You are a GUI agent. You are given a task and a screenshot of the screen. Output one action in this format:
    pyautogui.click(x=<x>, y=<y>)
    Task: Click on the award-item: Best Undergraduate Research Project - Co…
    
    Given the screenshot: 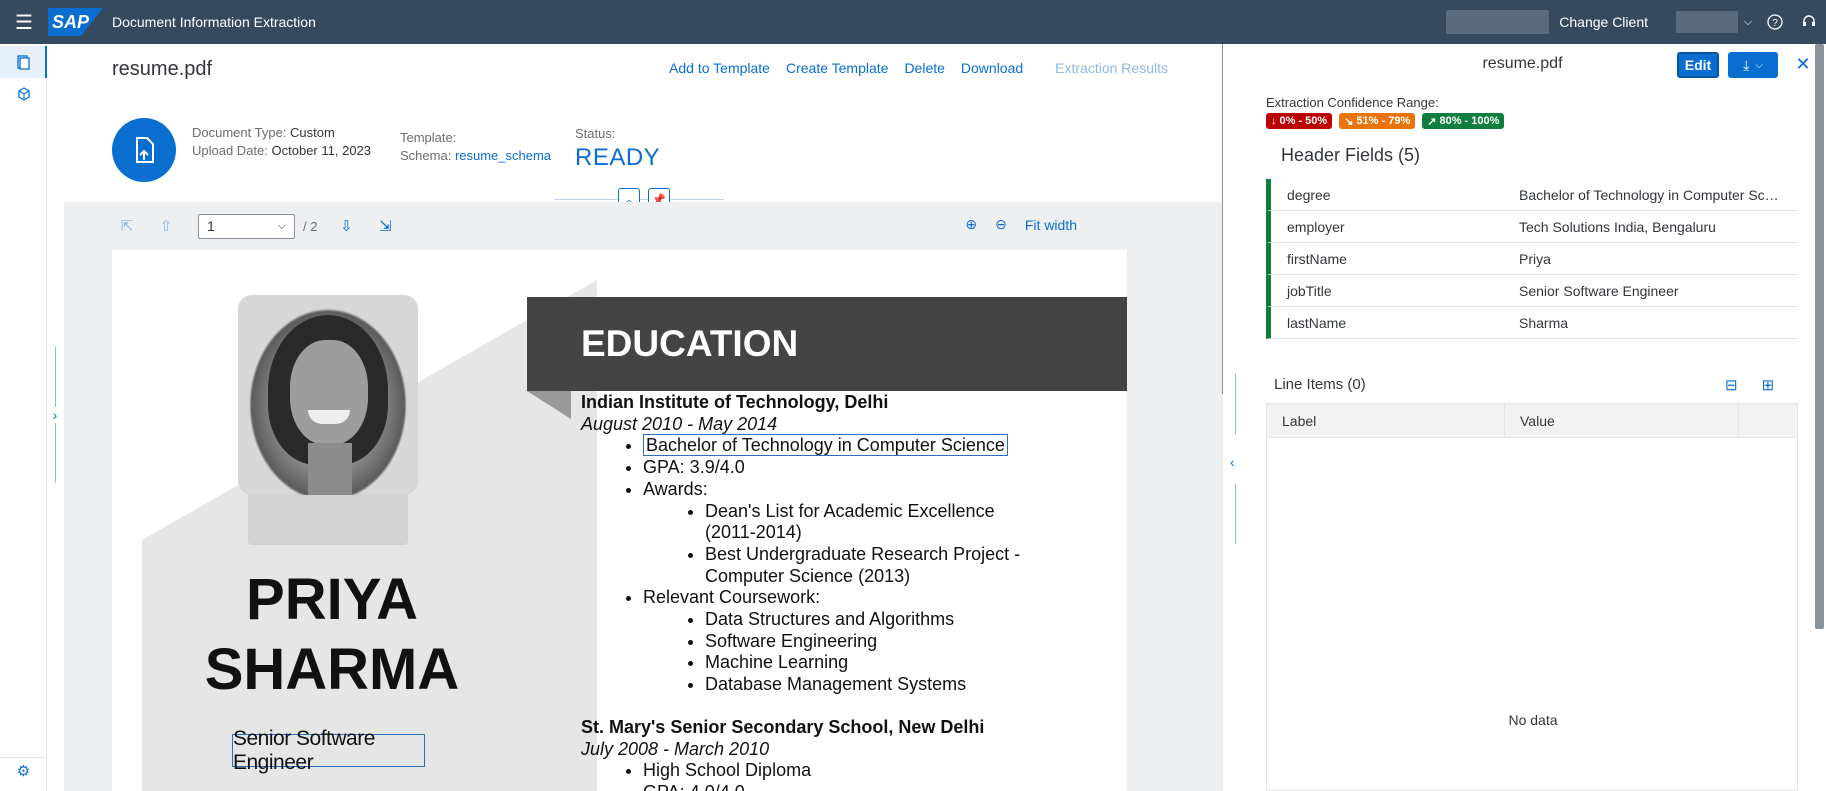 What is the action you would take?
    pyautogui.click(x=895, y=565)
    